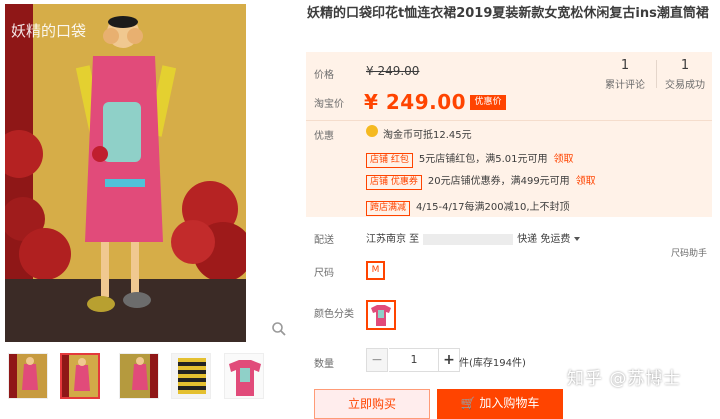 This screenshot has height=419, width=720. Describe the element at coordinates (414, 360) in the screenshot. I see `quantity-input: 1` at that location.